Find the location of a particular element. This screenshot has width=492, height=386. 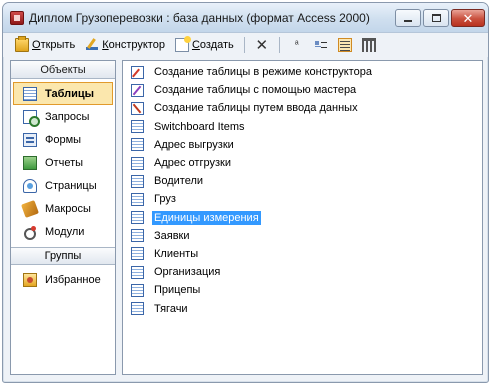

list-item-label: Switchboard Items is located at coordinates (199, 126).